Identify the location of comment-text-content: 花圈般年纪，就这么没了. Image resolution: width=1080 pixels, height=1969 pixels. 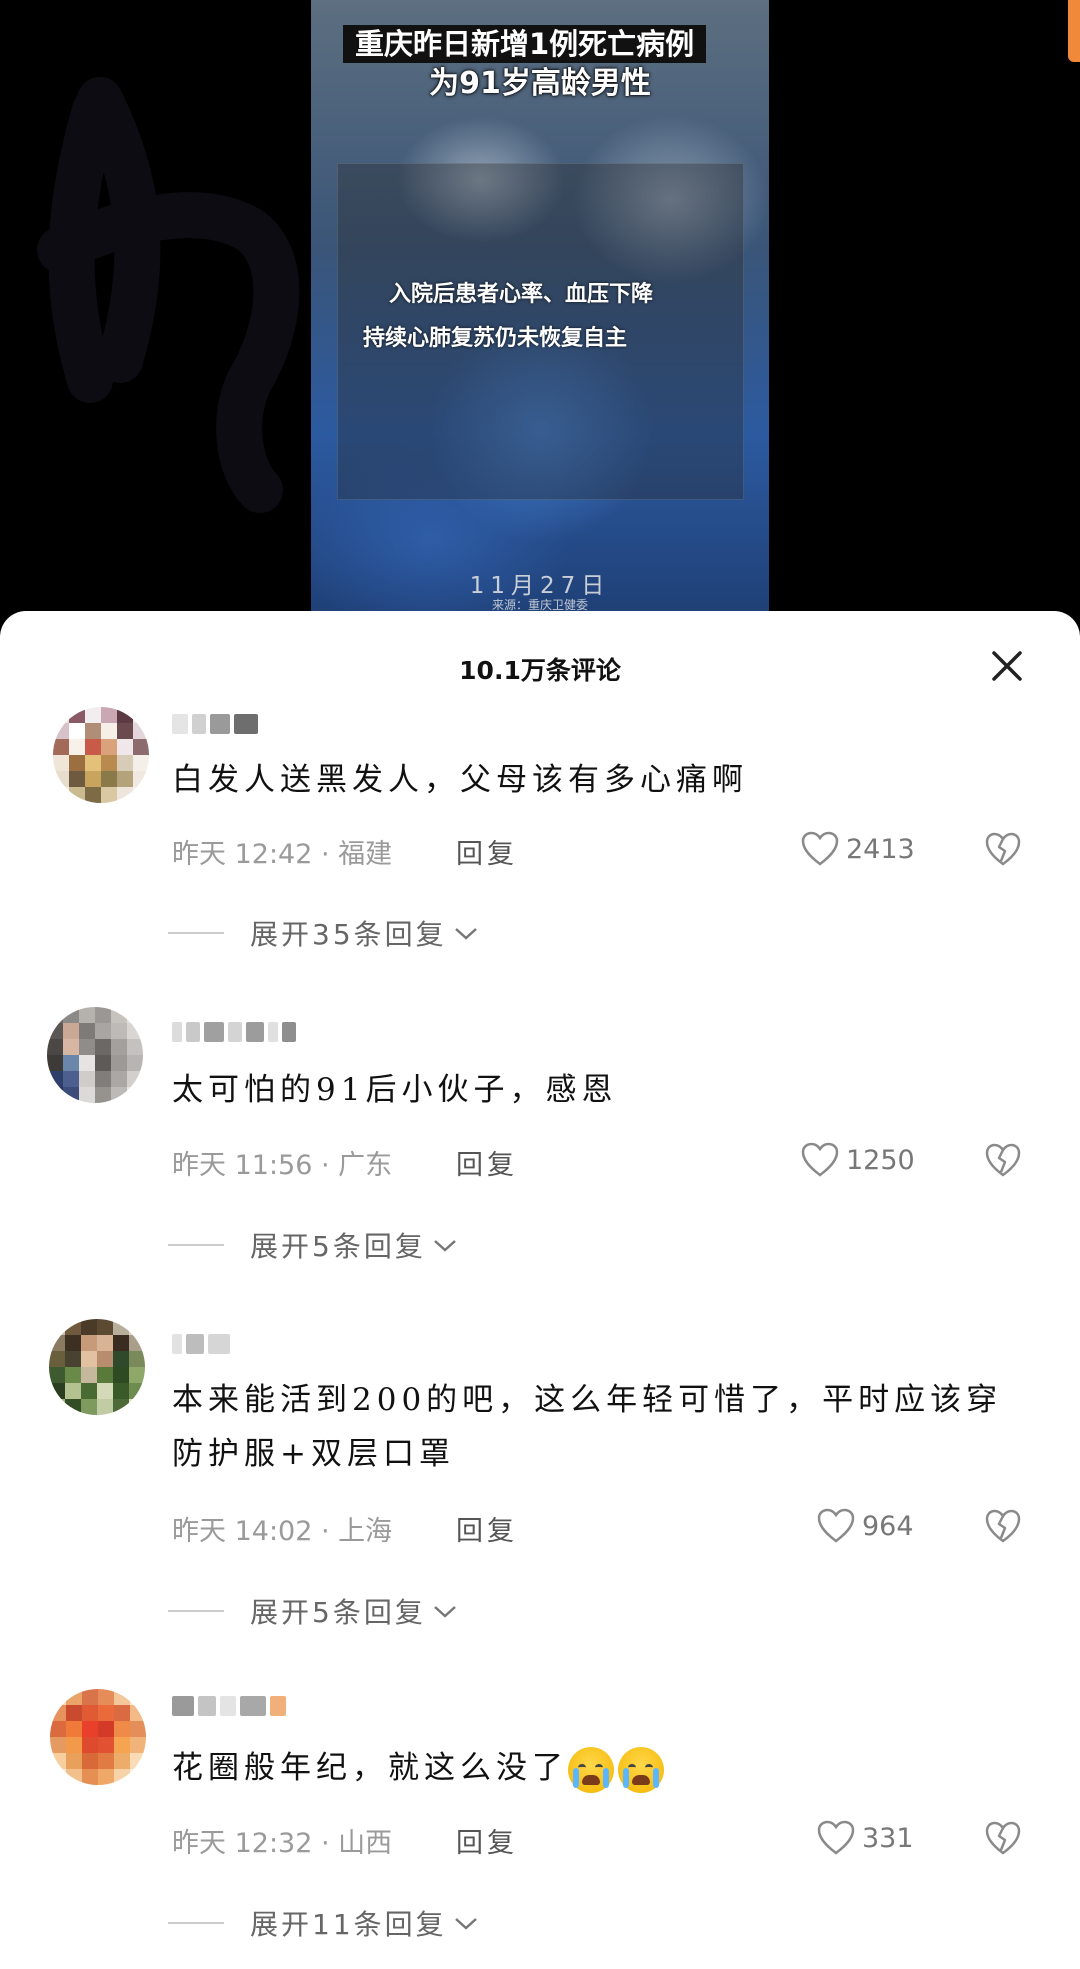
(370, 1768).